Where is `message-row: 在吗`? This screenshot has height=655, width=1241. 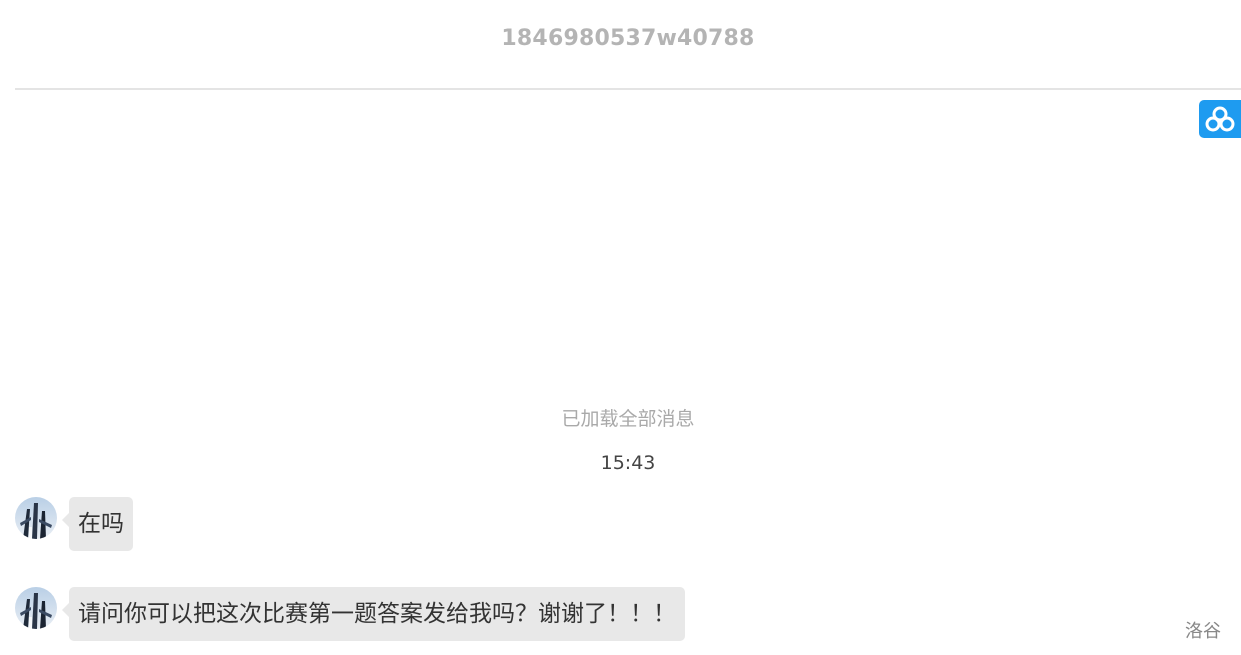
message-row: 在吗 is located at coordinates (74, 524).